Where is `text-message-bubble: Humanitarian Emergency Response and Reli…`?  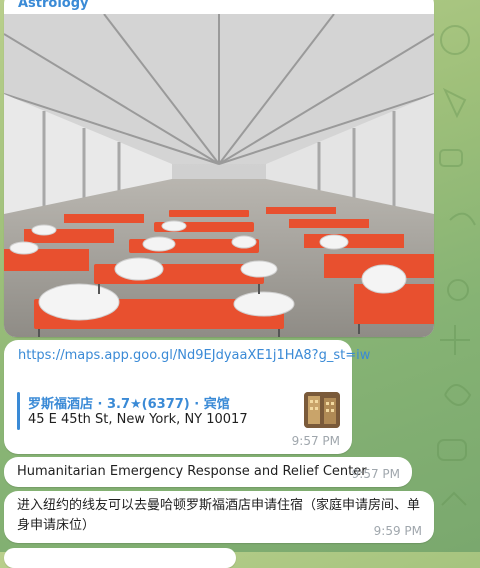 text-message-bubble: Humanitarian Emergency Response and Reli… is located at coordinates (208, 472).